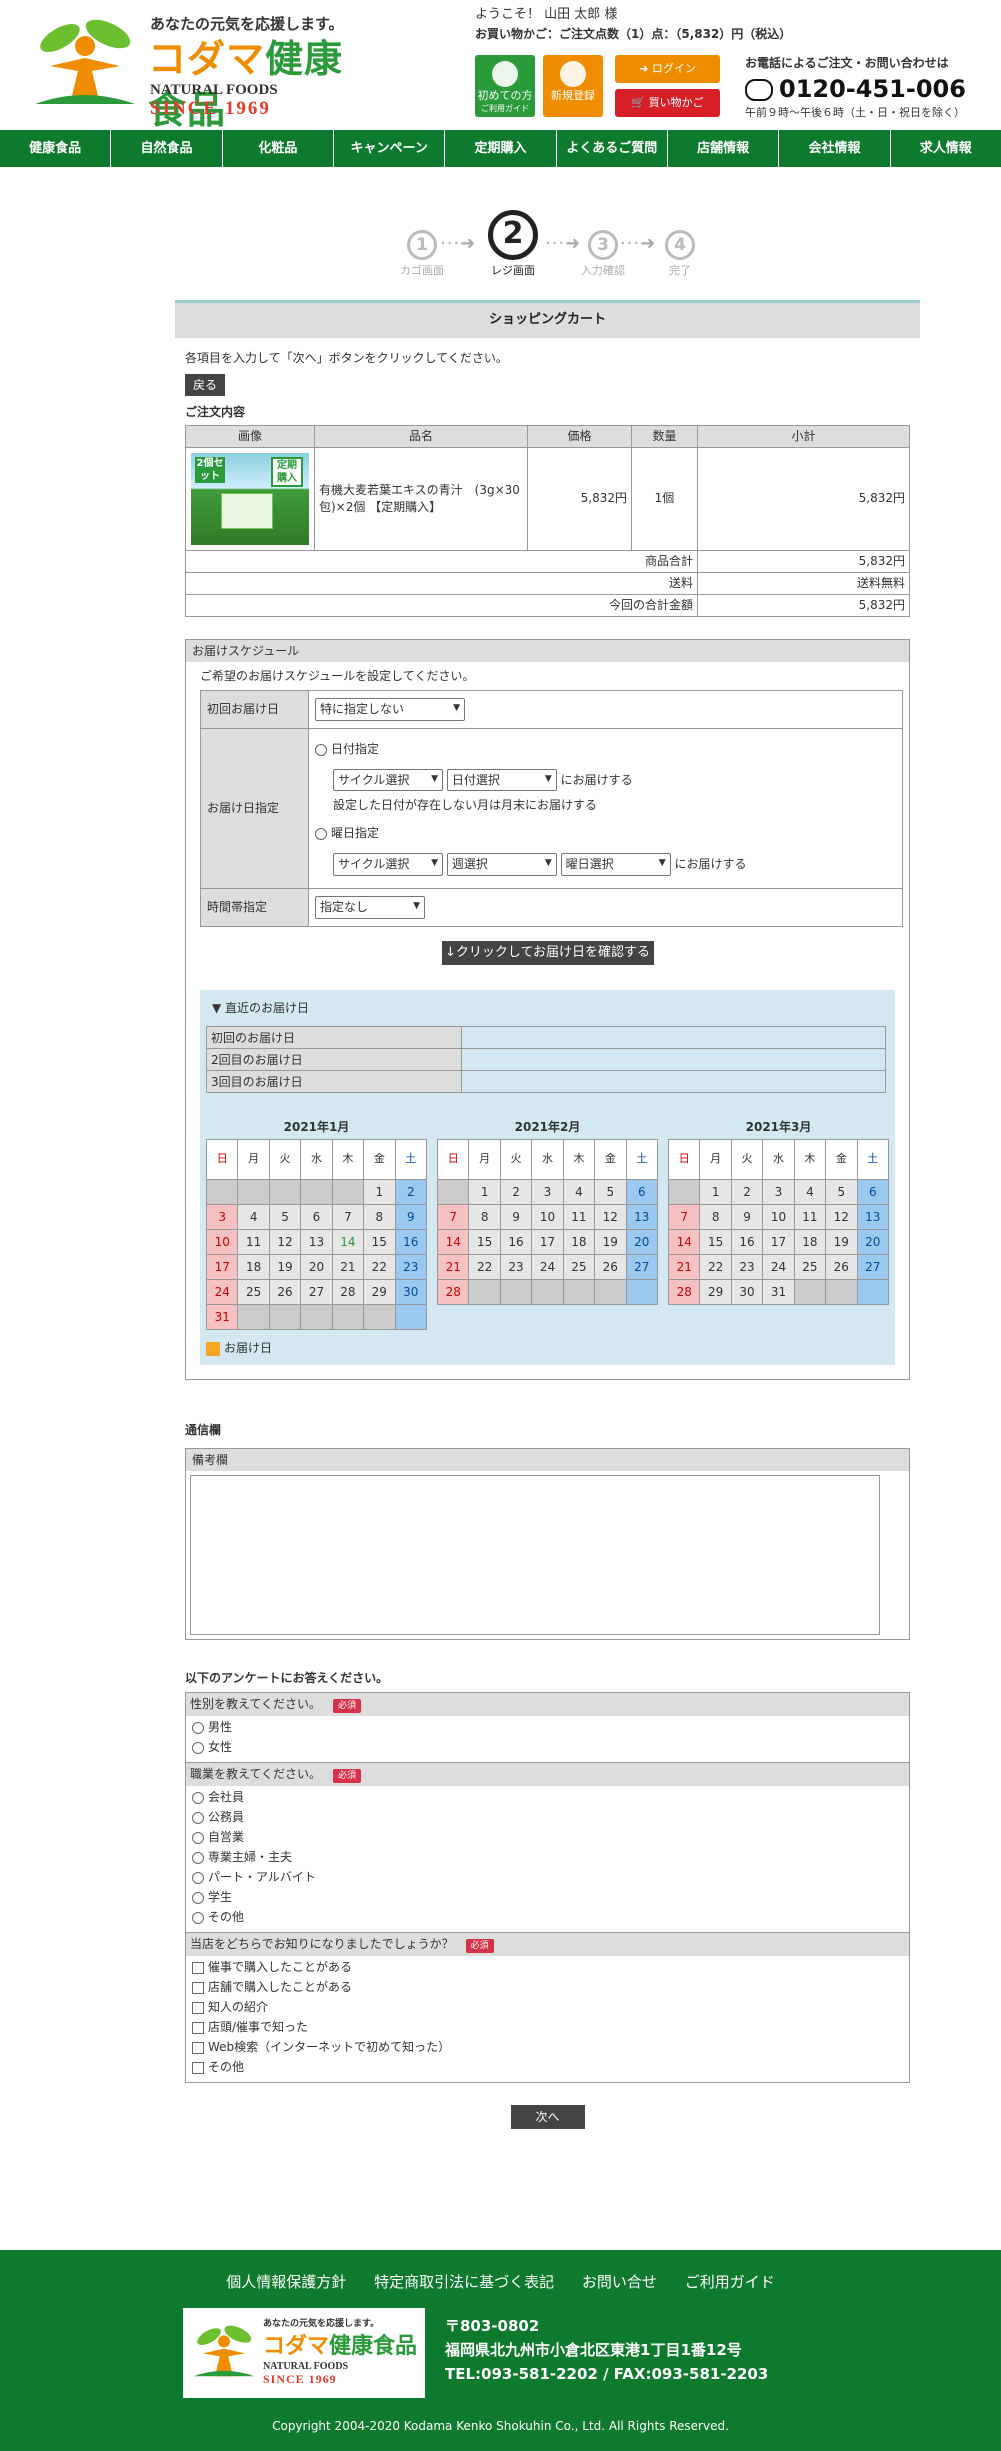 This screenshot has height=2451, width=1001. What do you see at coordinates (355, 749) in the screenshot?
I see `date-spec-label: 日付指定` at bounding box center [355, 749].